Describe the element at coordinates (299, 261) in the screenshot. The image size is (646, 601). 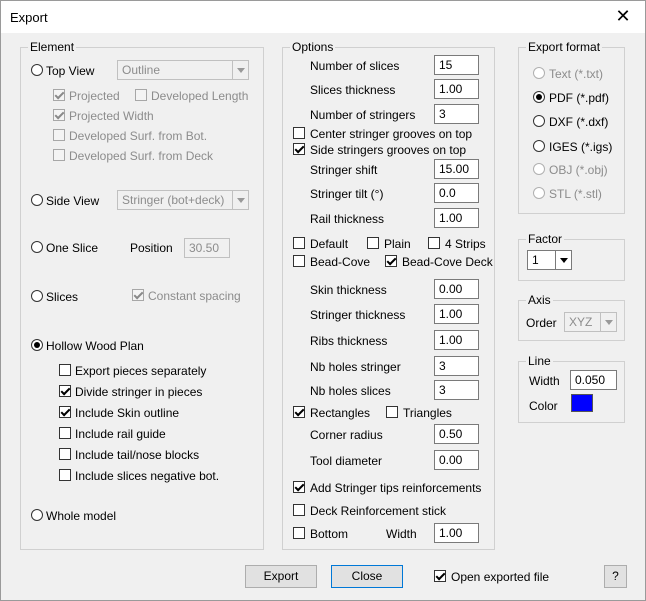
I see `bead-cove-checkbox` at that location.